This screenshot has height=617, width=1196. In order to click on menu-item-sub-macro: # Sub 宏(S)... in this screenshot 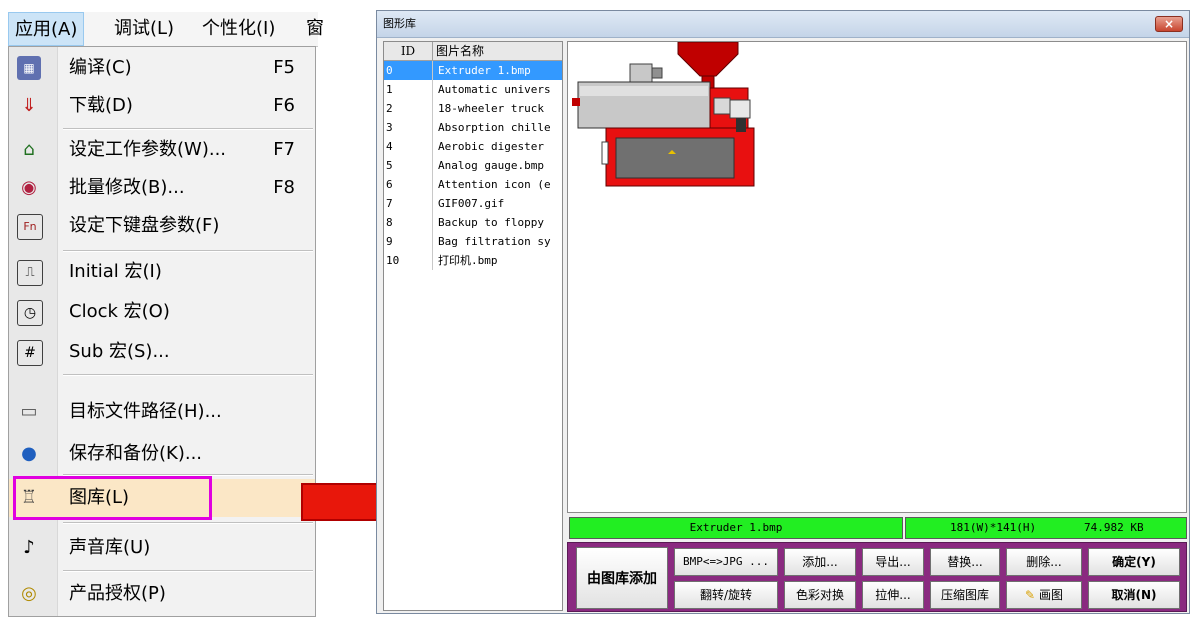, I will do `click(162, 352)`.